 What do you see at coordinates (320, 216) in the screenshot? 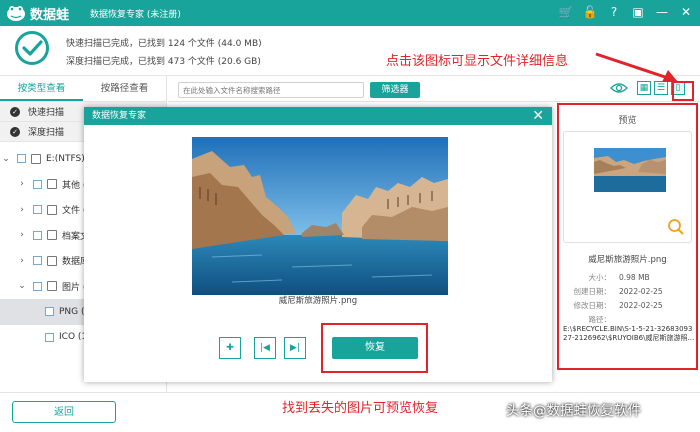
I see `venice-preview-image` at bounding box center [320, 216].